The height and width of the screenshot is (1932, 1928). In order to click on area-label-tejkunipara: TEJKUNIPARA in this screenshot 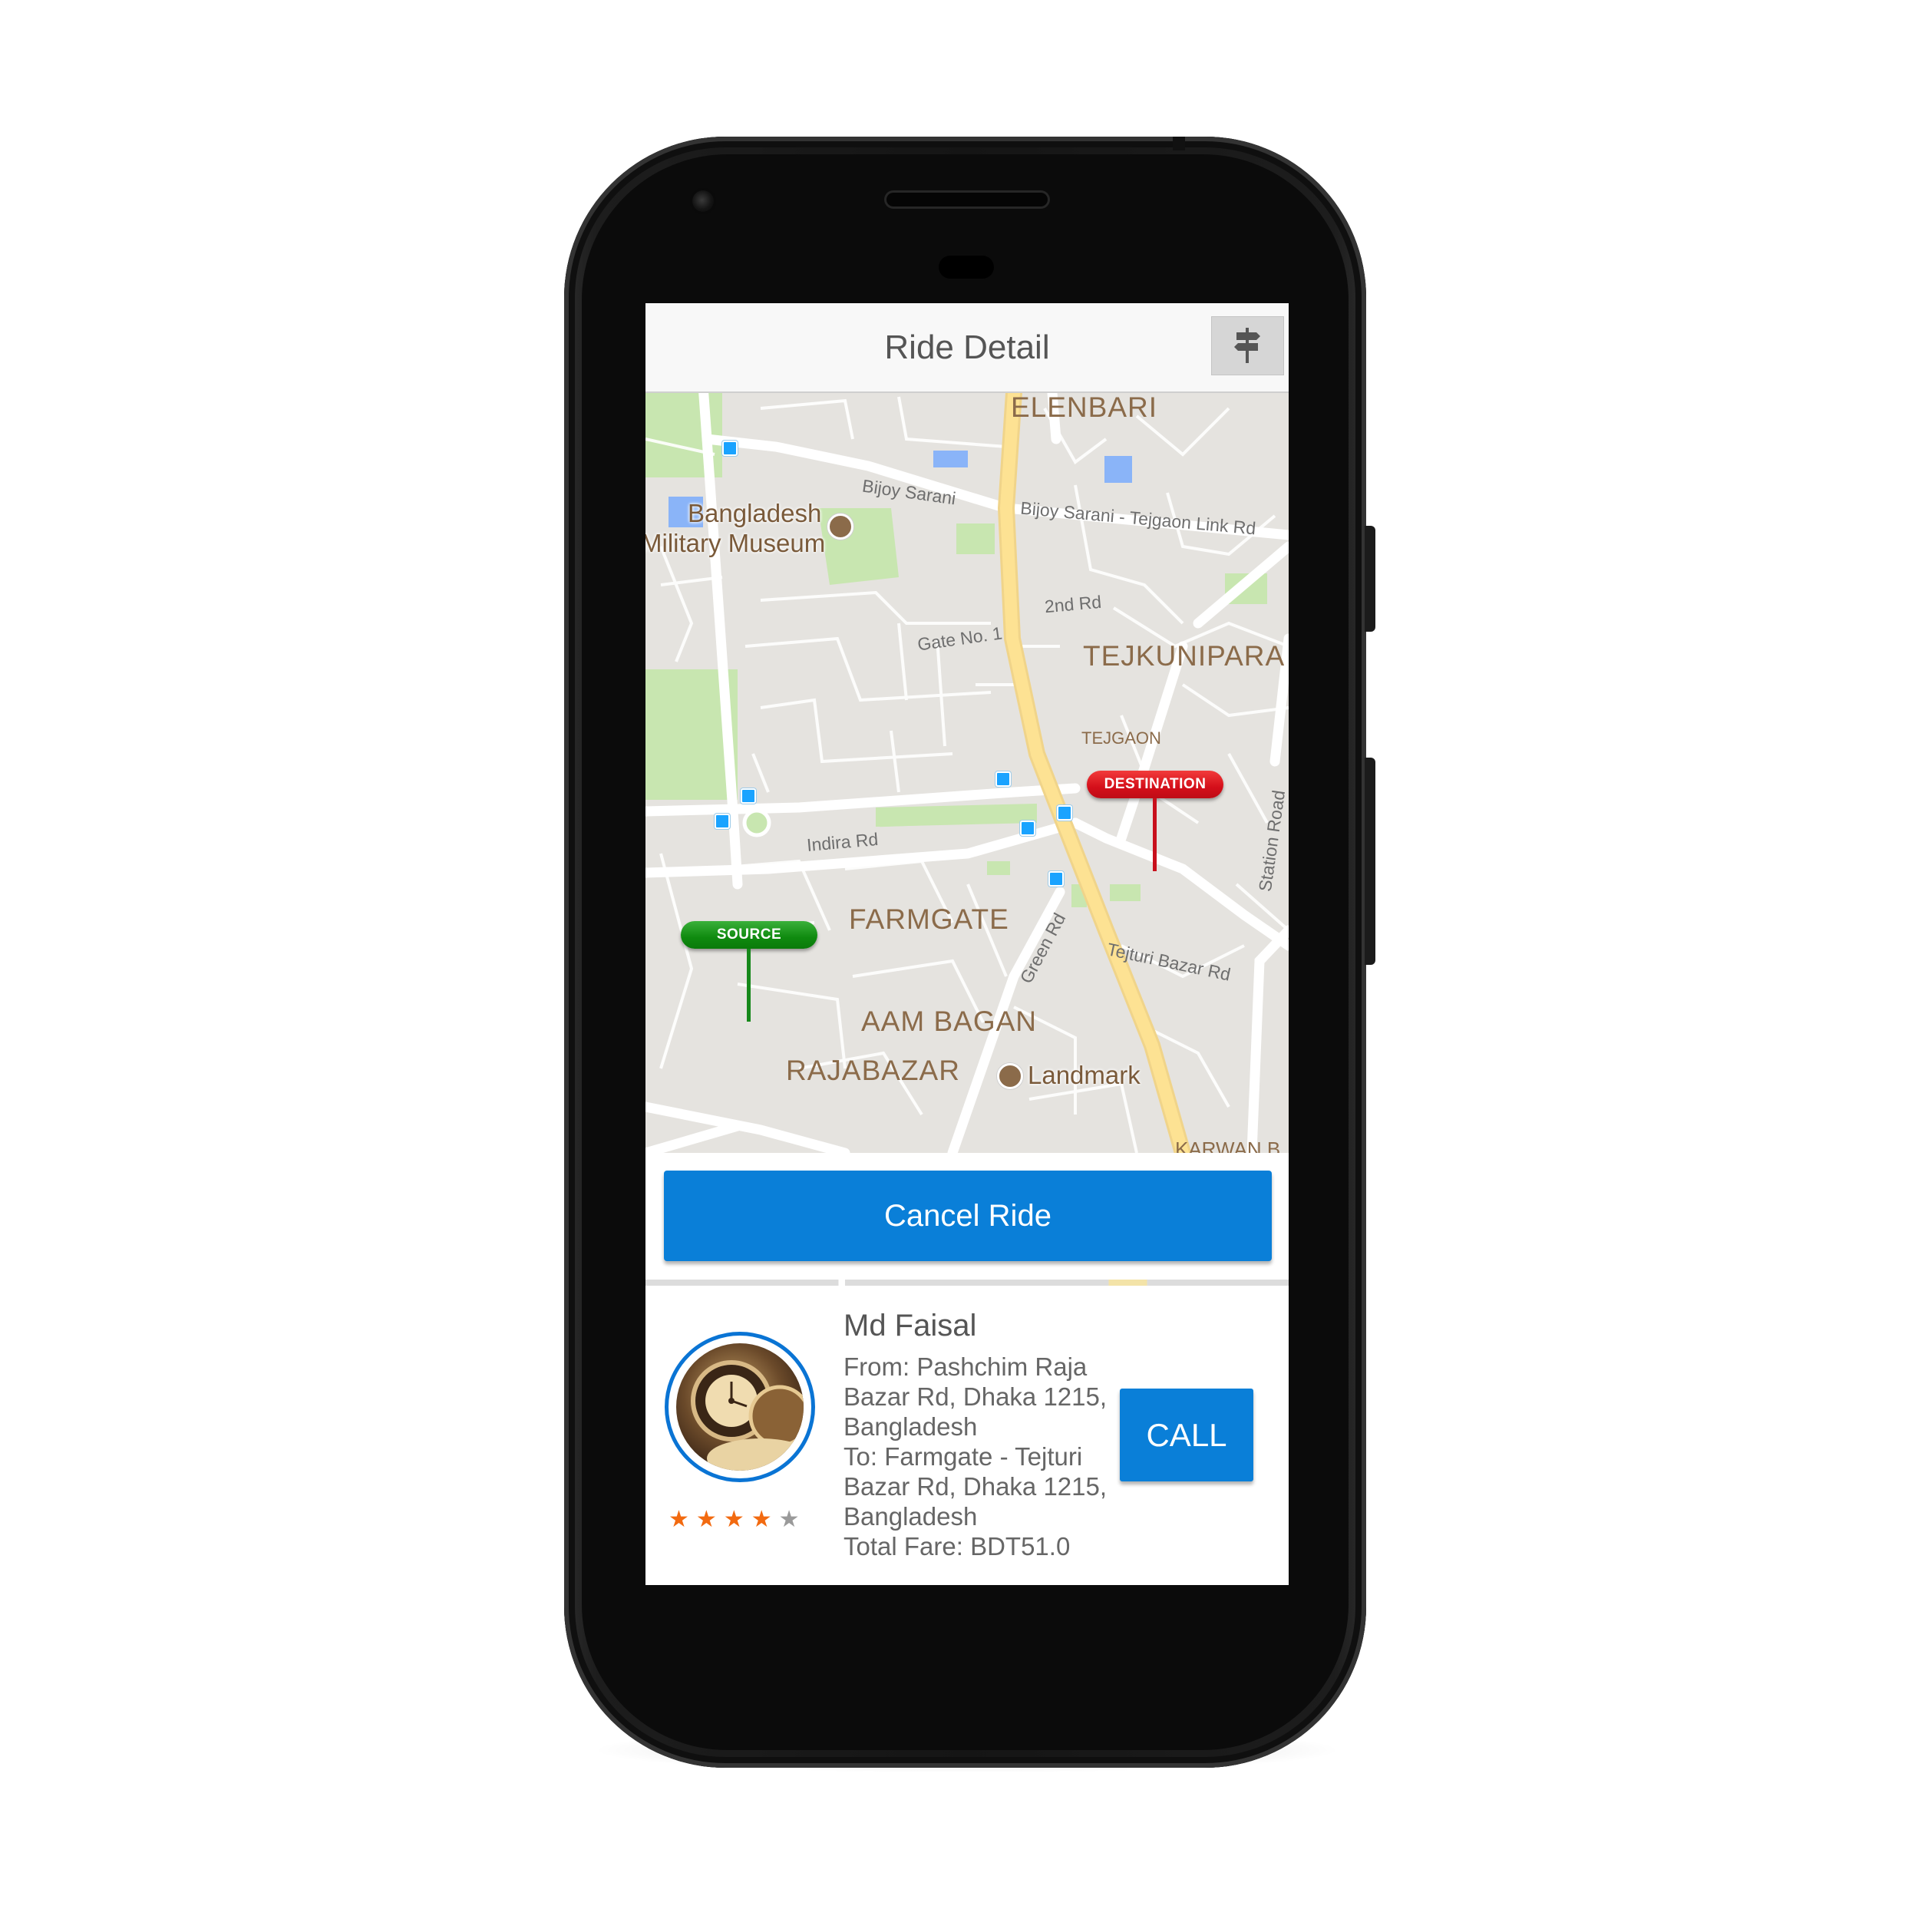, I will do `click(1185, 656)`.